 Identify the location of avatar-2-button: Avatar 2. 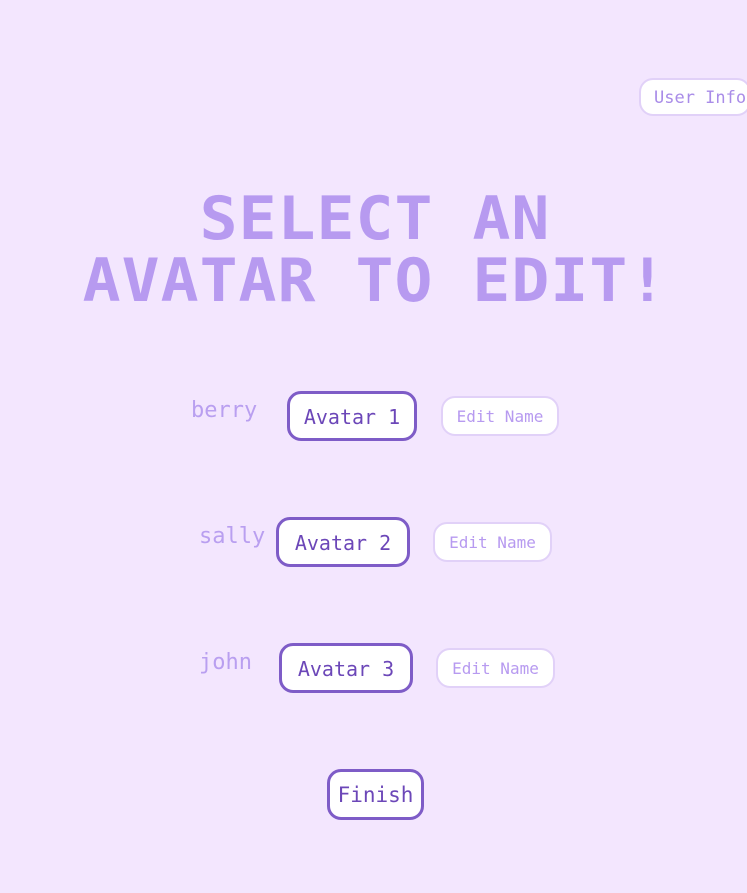
(343, 542).